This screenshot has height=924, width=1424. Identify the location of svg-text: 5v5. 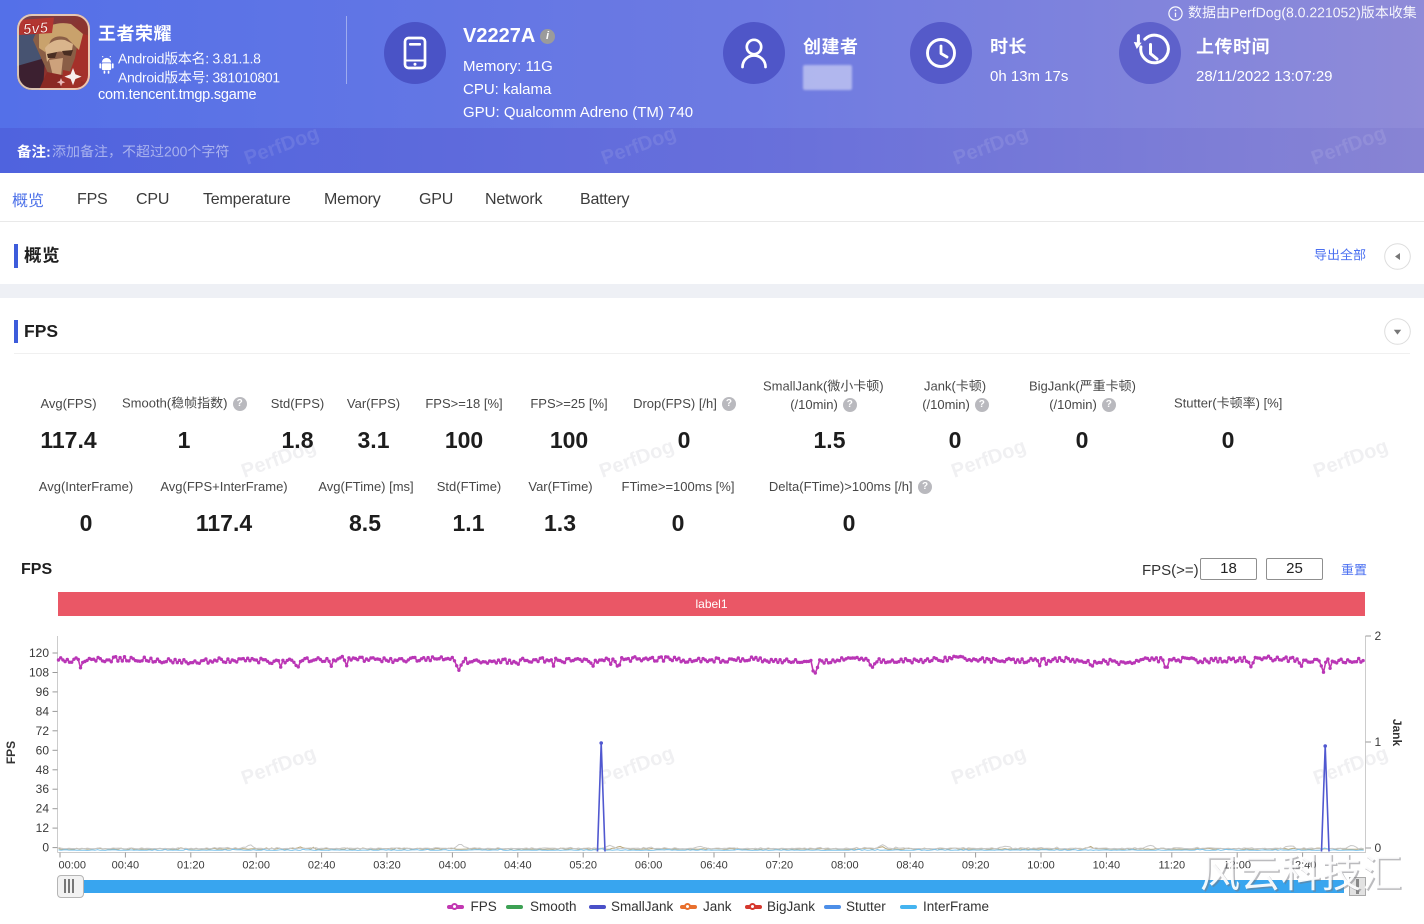
(35, 28).